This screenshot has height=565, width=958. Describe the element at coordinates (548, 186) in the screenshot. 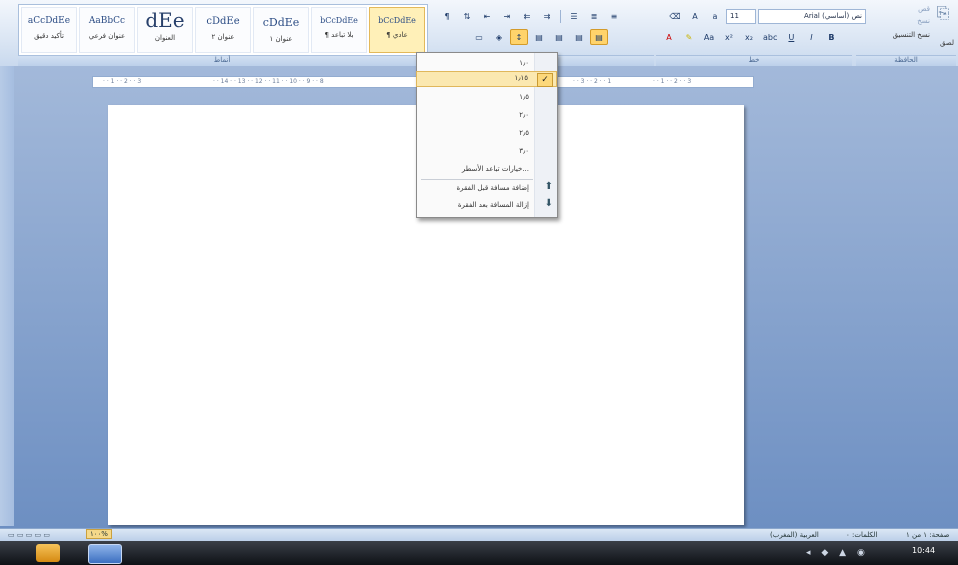

I see `add-space-before-icon: ⬆` at that location.